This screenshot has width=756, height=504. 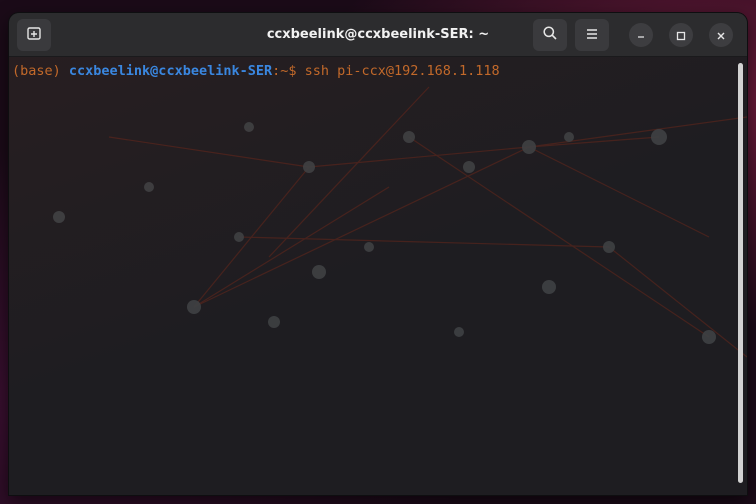 I want to click on command-text: ssh pi-ccx@192.168.1.118, so click(x=402, y=71).